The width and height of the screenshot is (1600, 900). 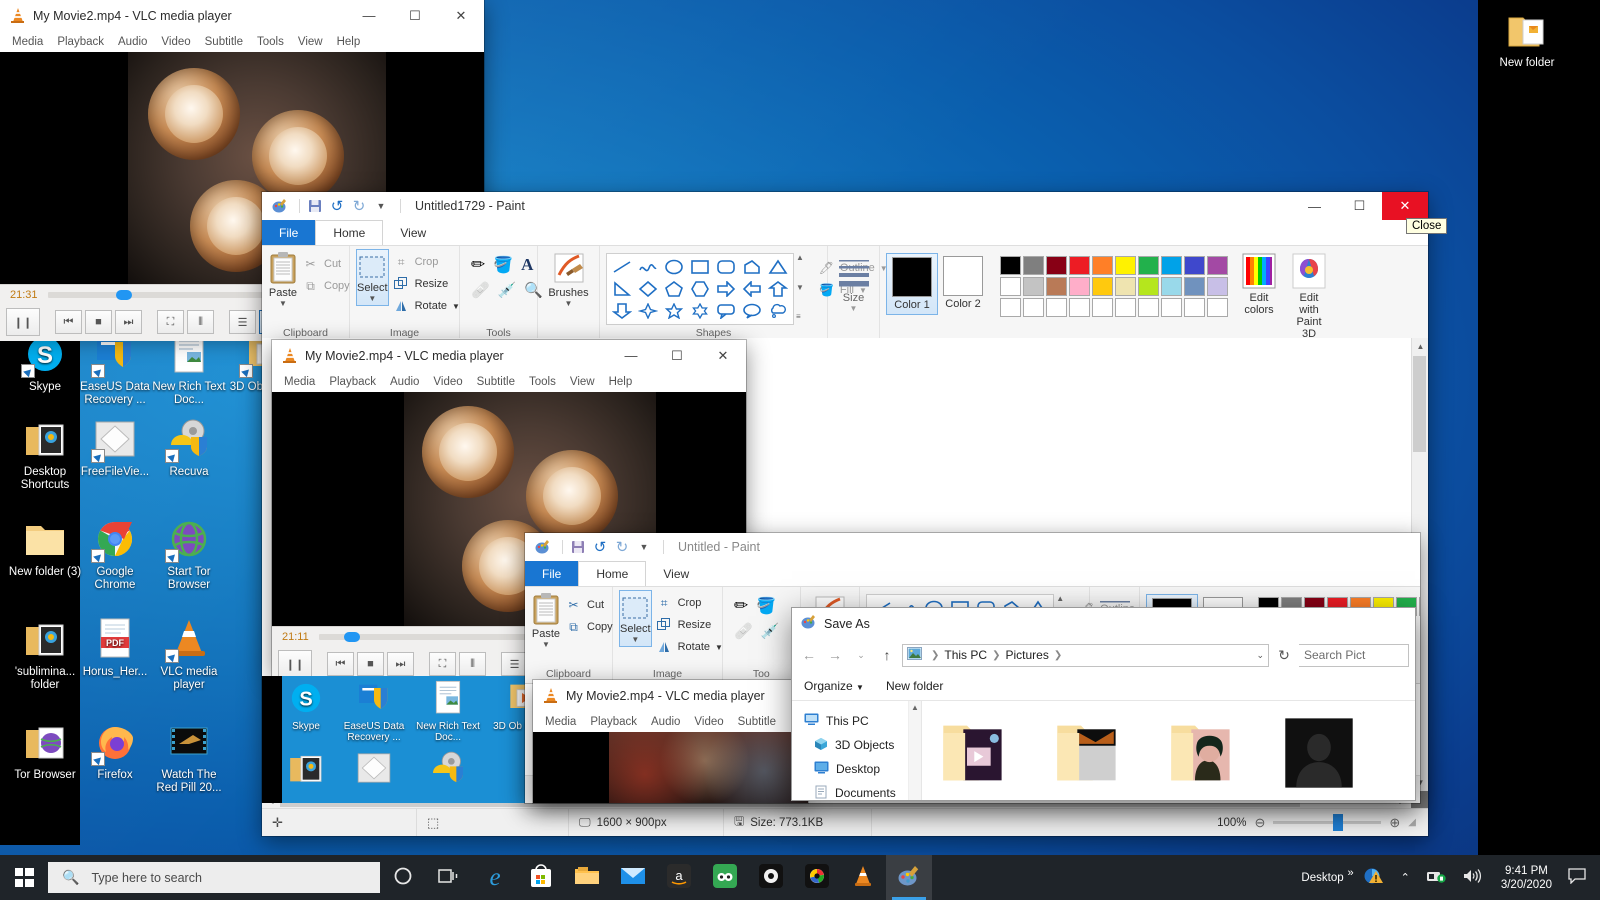 I want to click on size-icon, so click(x=854, y=273).